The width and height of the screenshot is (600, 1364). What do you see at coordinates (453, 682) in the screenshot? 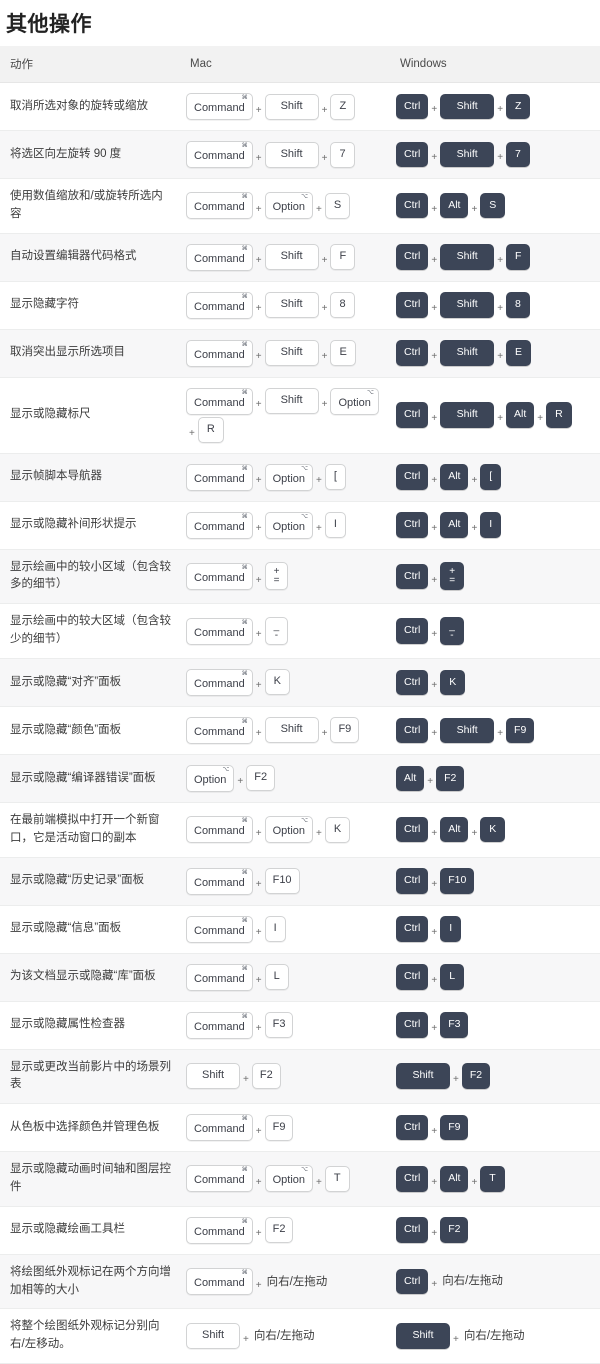
I see `key-cap: K` at bounding box center [453, 682].